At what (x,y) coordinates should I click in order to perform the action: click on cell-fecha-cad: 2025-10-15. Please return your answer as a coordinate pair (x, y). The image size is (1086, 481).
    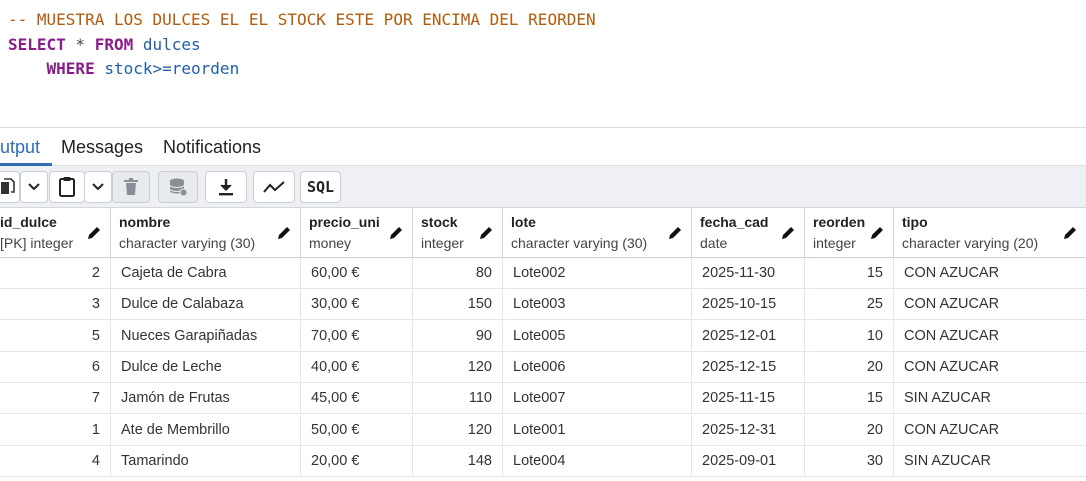
    Looking at the image, I should click on (748, 305).